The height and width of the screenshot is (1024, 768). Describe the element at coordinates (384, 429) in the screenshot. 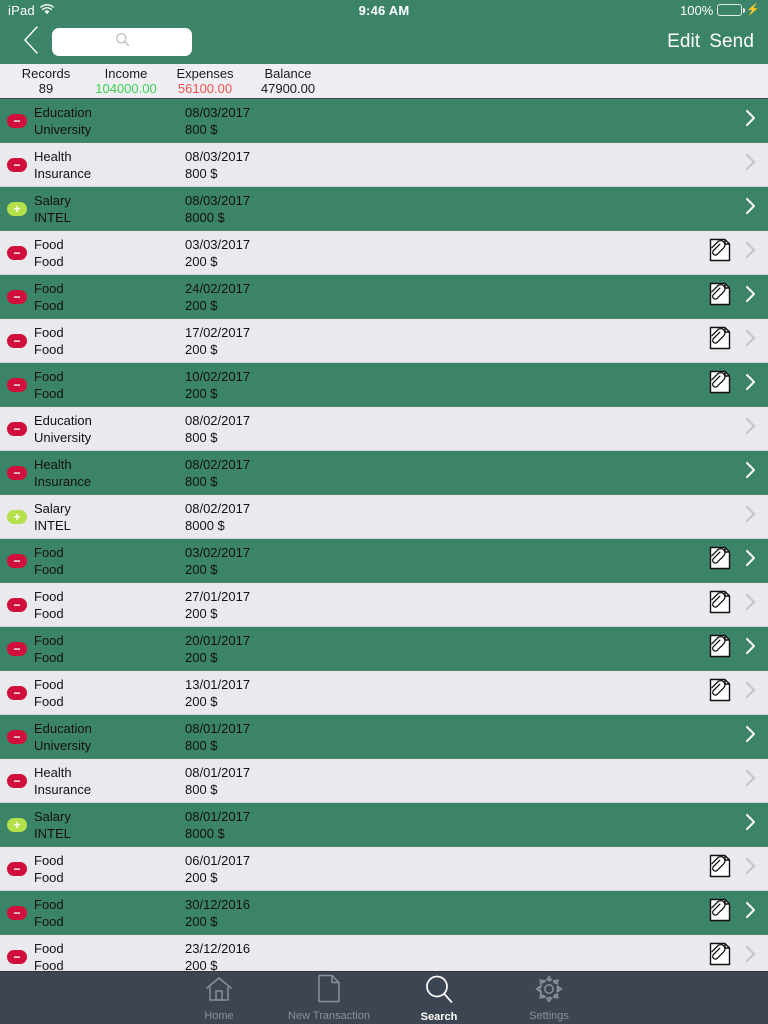

I see `transaction-row: − Education University 08/02/2017 800 $` at that location.